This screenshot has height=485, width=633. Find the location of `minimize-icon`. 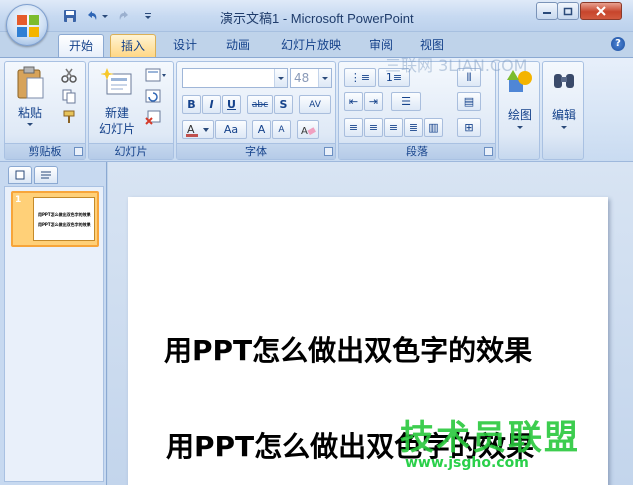

minimize-icon is located at coordinates (547, 13).